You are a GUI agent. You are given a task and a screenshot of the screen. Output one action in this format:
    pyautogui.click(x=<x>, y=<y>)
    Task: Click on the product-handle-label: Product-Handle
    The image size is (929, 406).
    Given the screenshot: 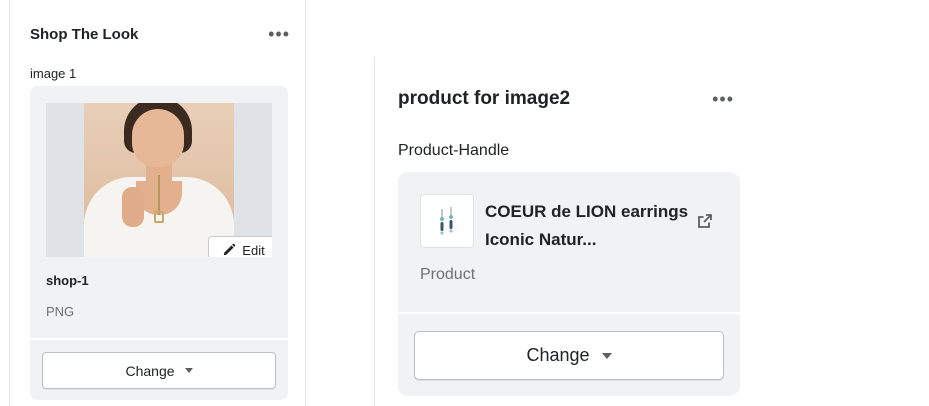 What is the action you would take?
    pyautogui.click(x=454, y=150)
    